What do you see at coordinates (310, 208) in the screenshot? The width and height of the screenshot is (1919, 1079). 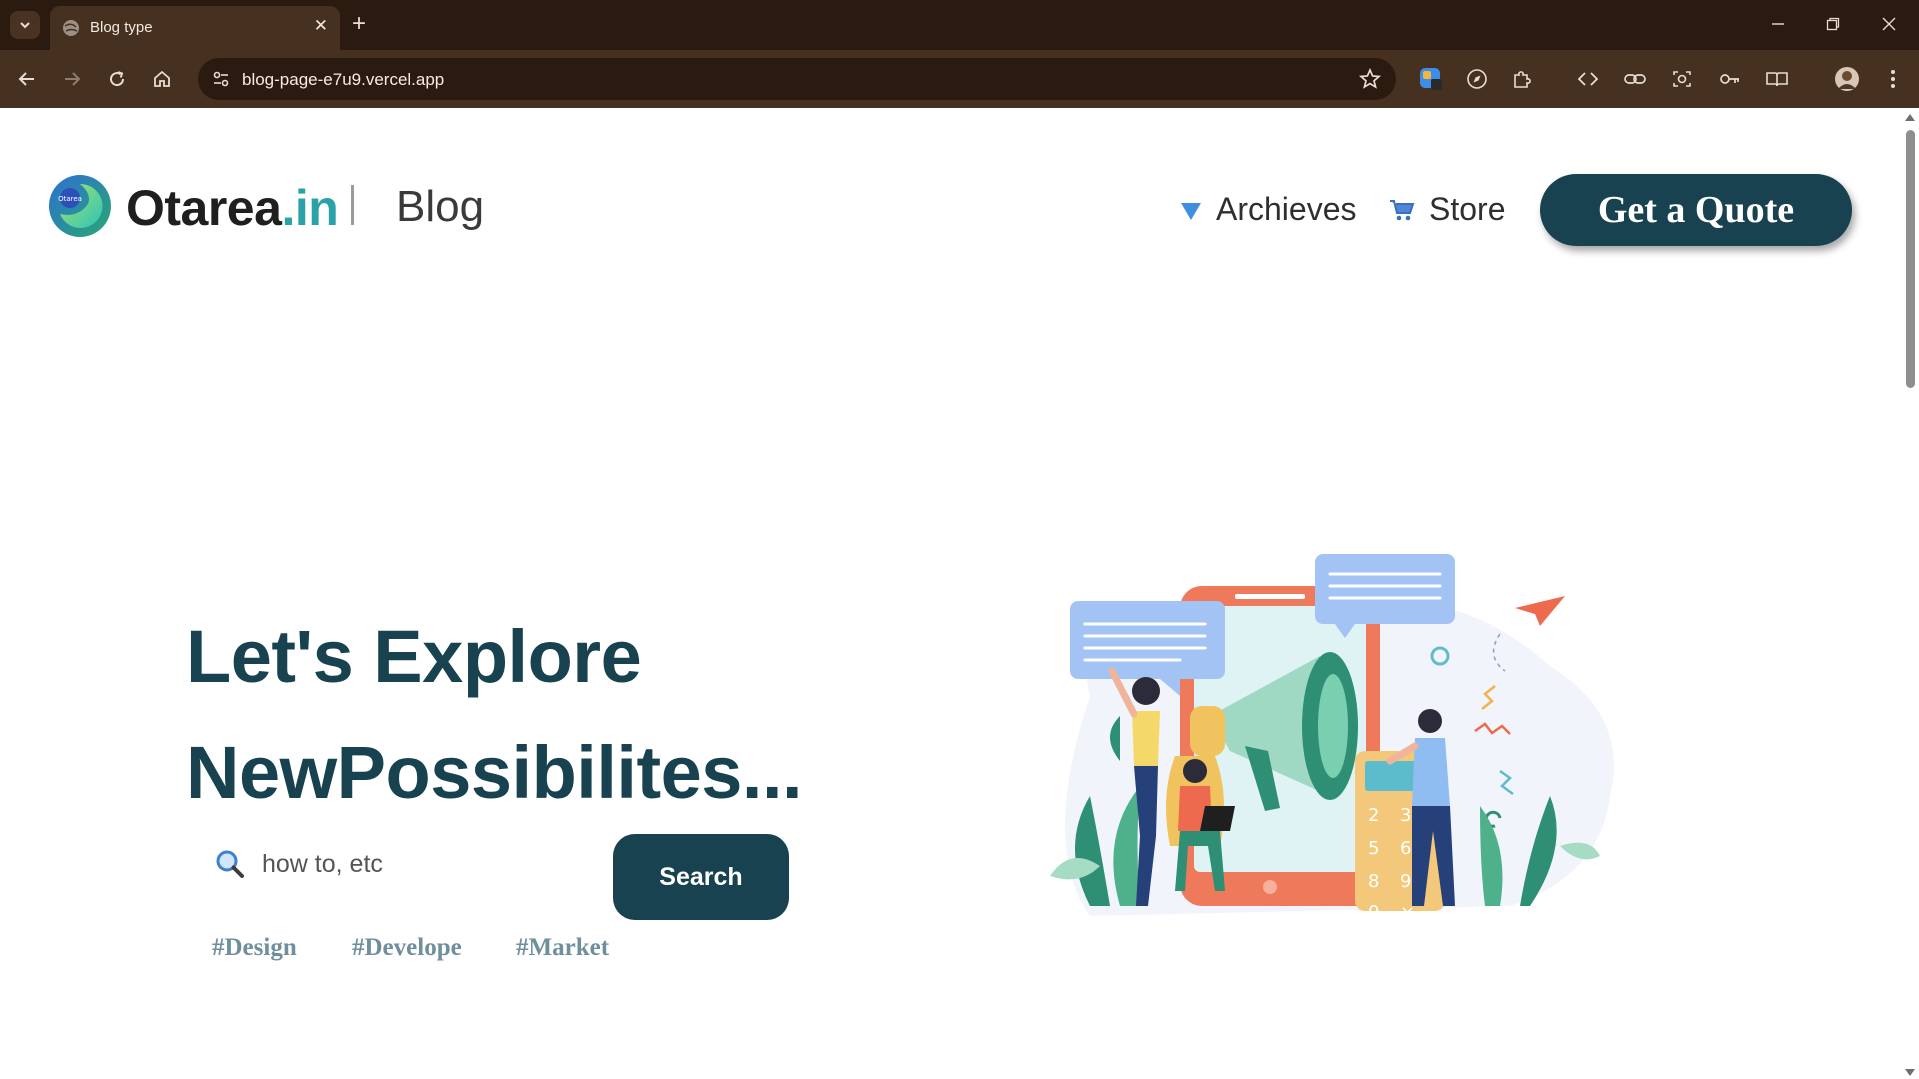 I see `brand-tld: .in` at bounding box center [310, 208].